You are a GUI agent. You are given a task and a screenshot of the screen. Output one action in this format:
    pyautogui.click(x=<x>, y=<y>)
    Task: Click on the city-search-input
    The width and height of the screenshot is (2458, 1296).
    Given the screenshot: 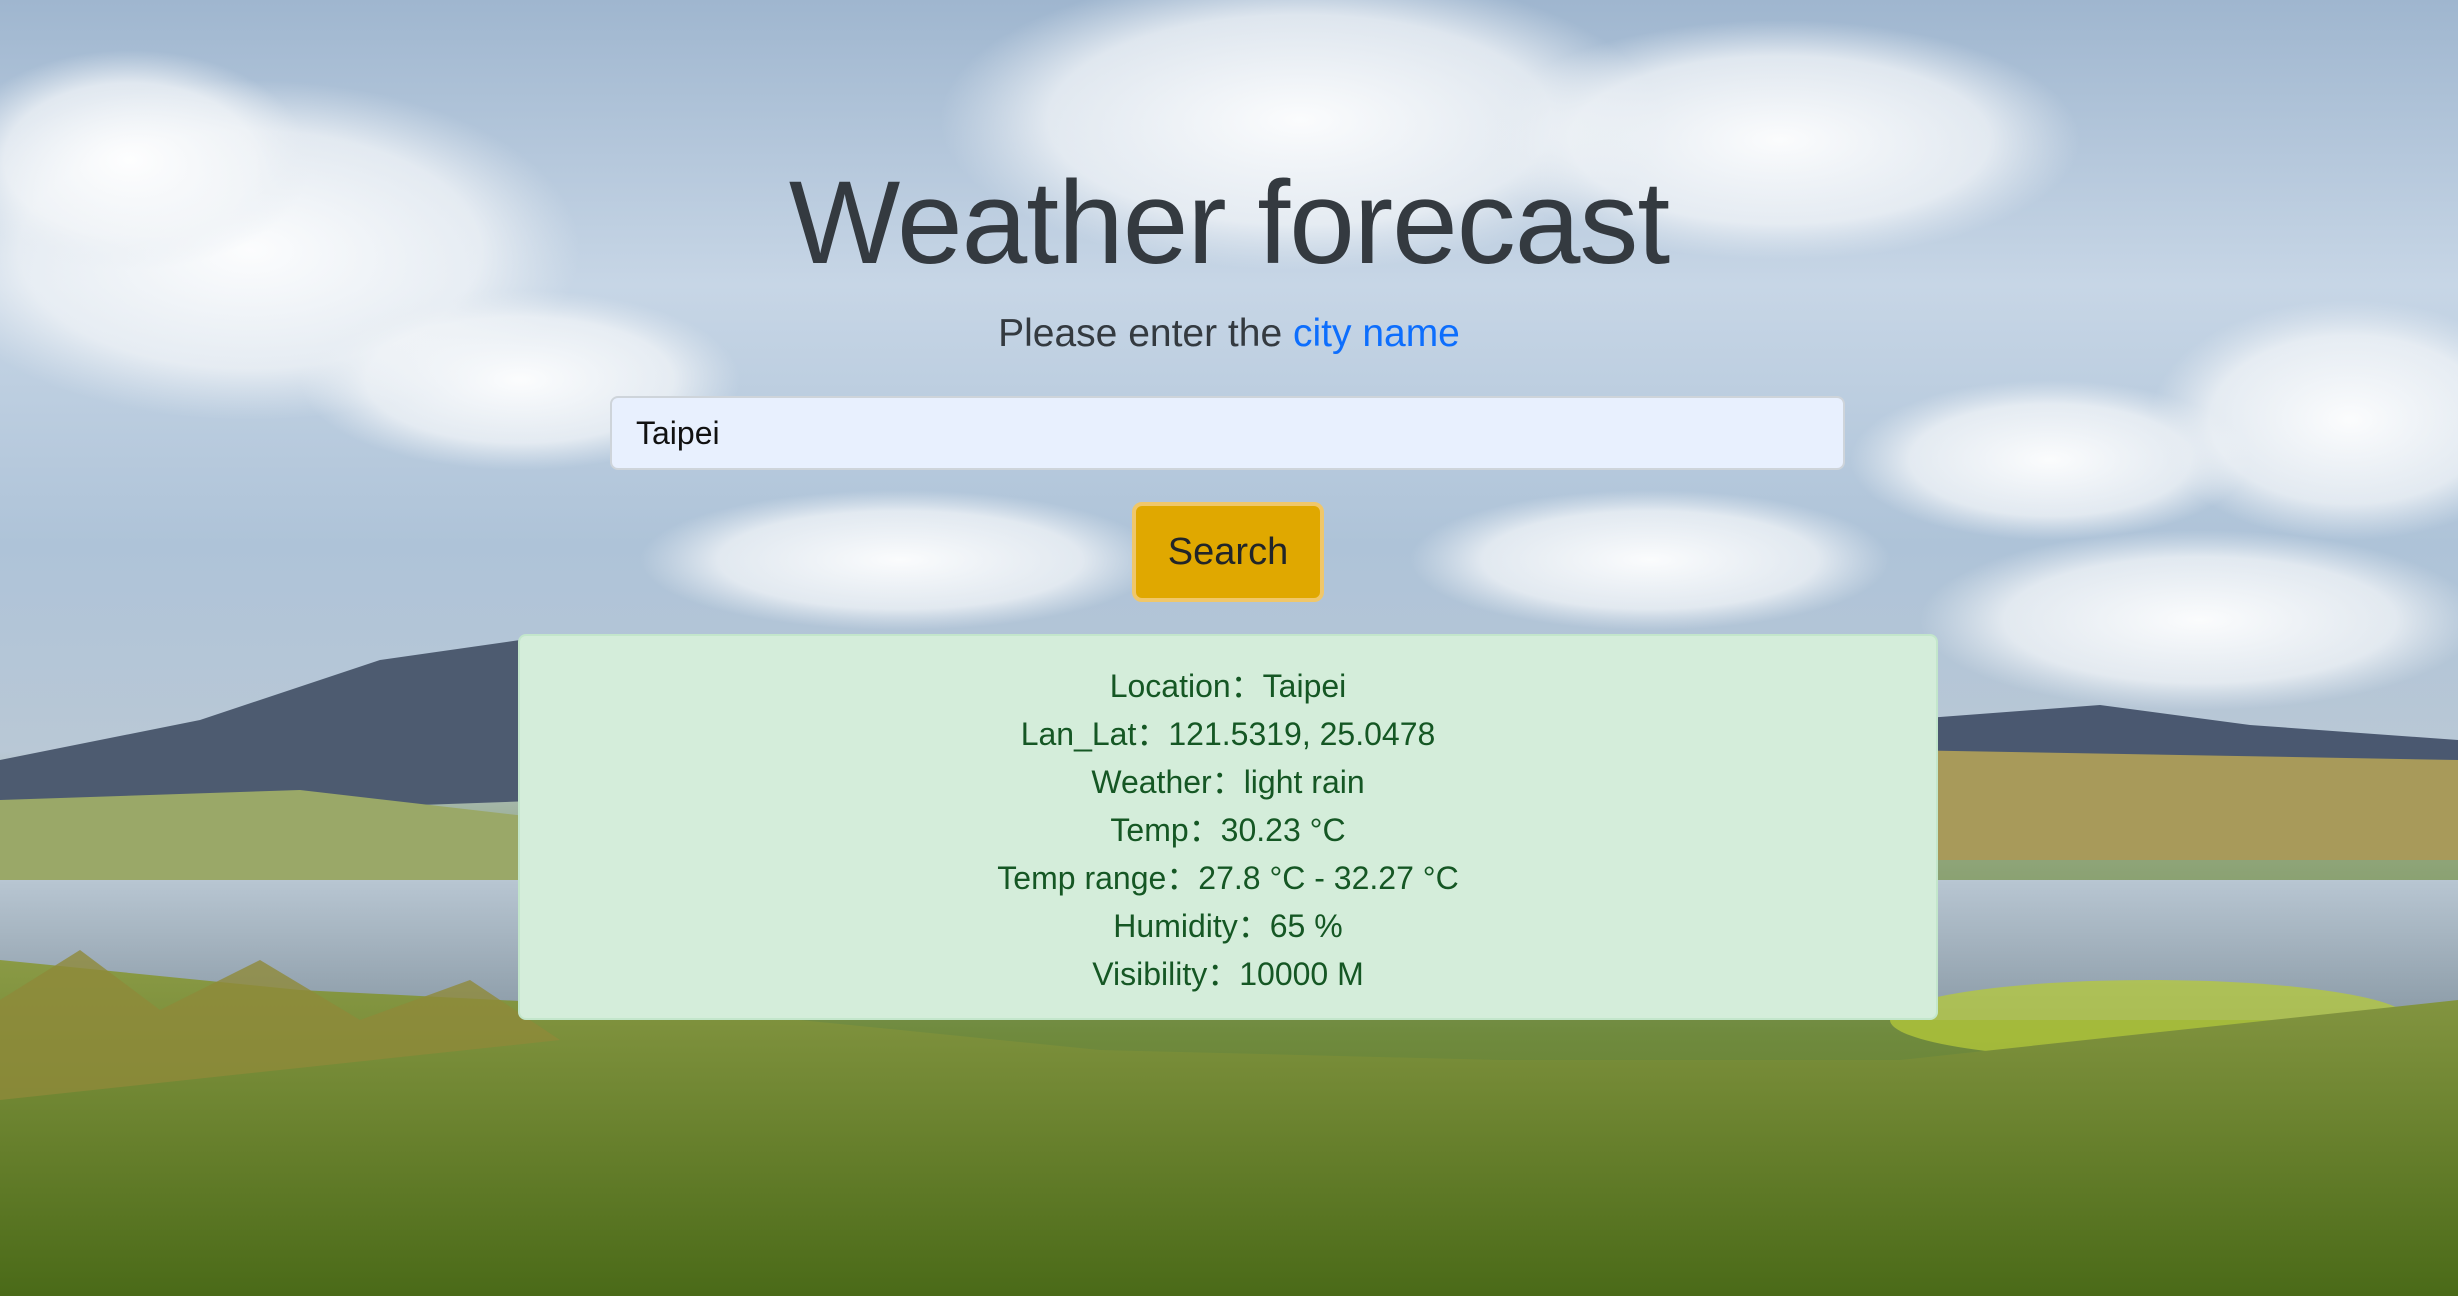 What is the action you would take?
    pyautogui.click(x=1227, y=433)
    